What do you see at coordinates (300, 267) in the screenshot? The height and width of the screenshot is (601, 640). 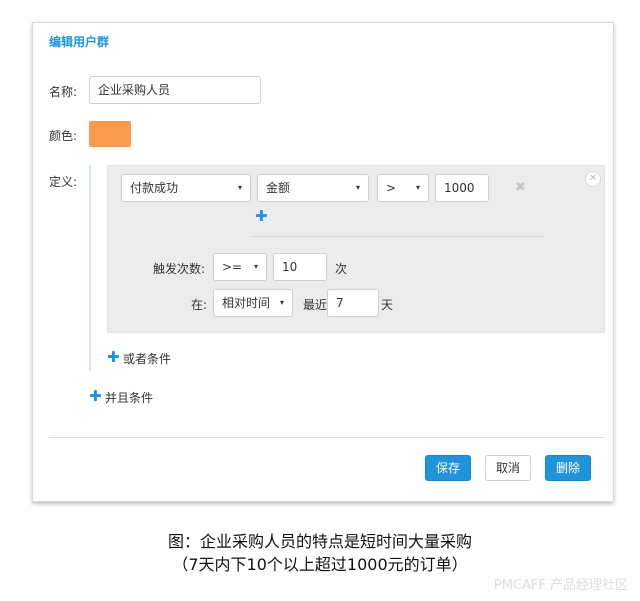 I see `trigger-count-input: 10` at bounding box center [300, 267].